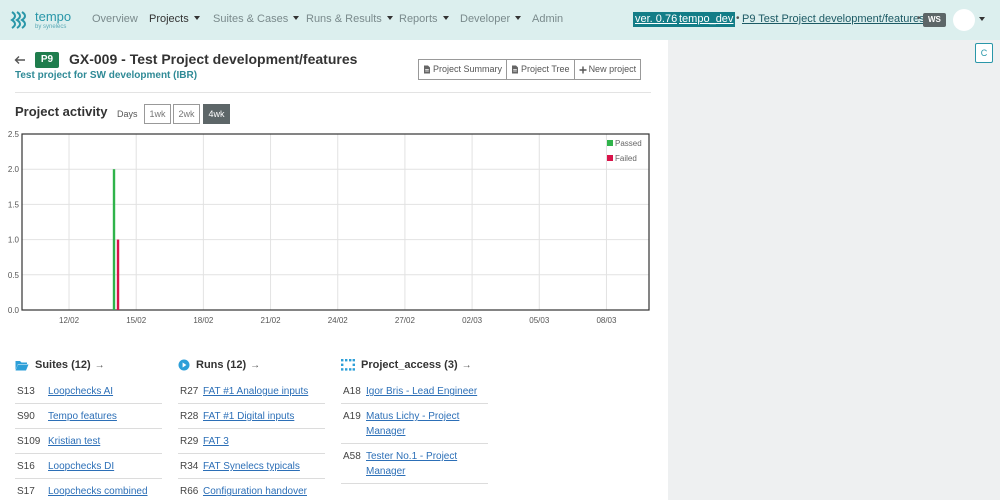  Describe the element at coordinates (427, 424) in the screenshot. I see `item-link: Matus Lichy - Project Manager` at that location.